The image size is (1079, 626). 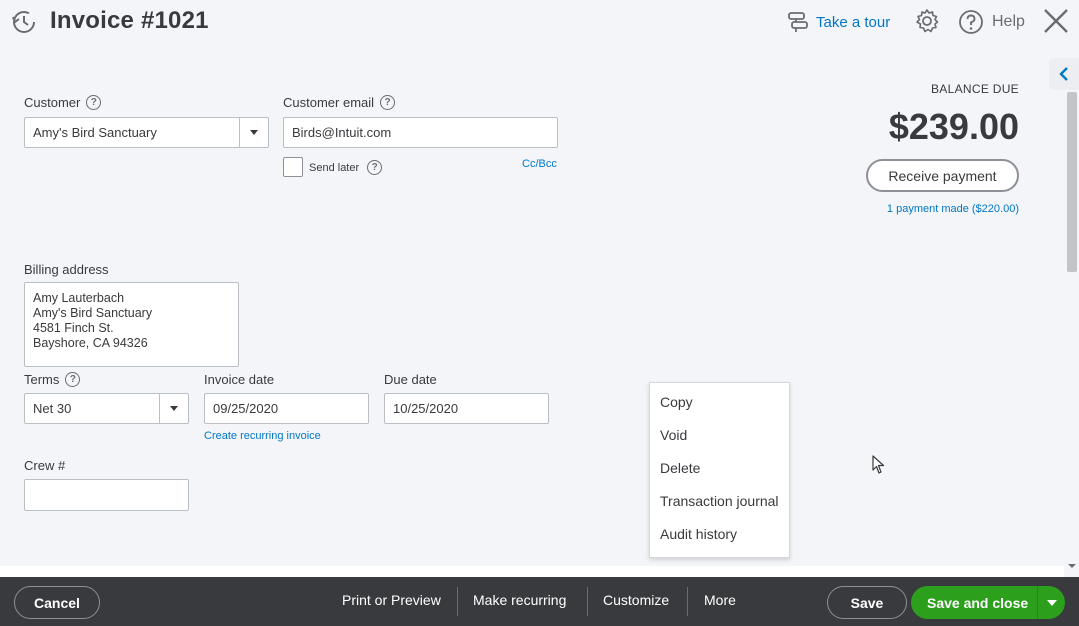 What do you see at coordinates (339, 102) in the screenshot?
I see `customer-email-label: Customer email ?` at bounding box center [339, 102].